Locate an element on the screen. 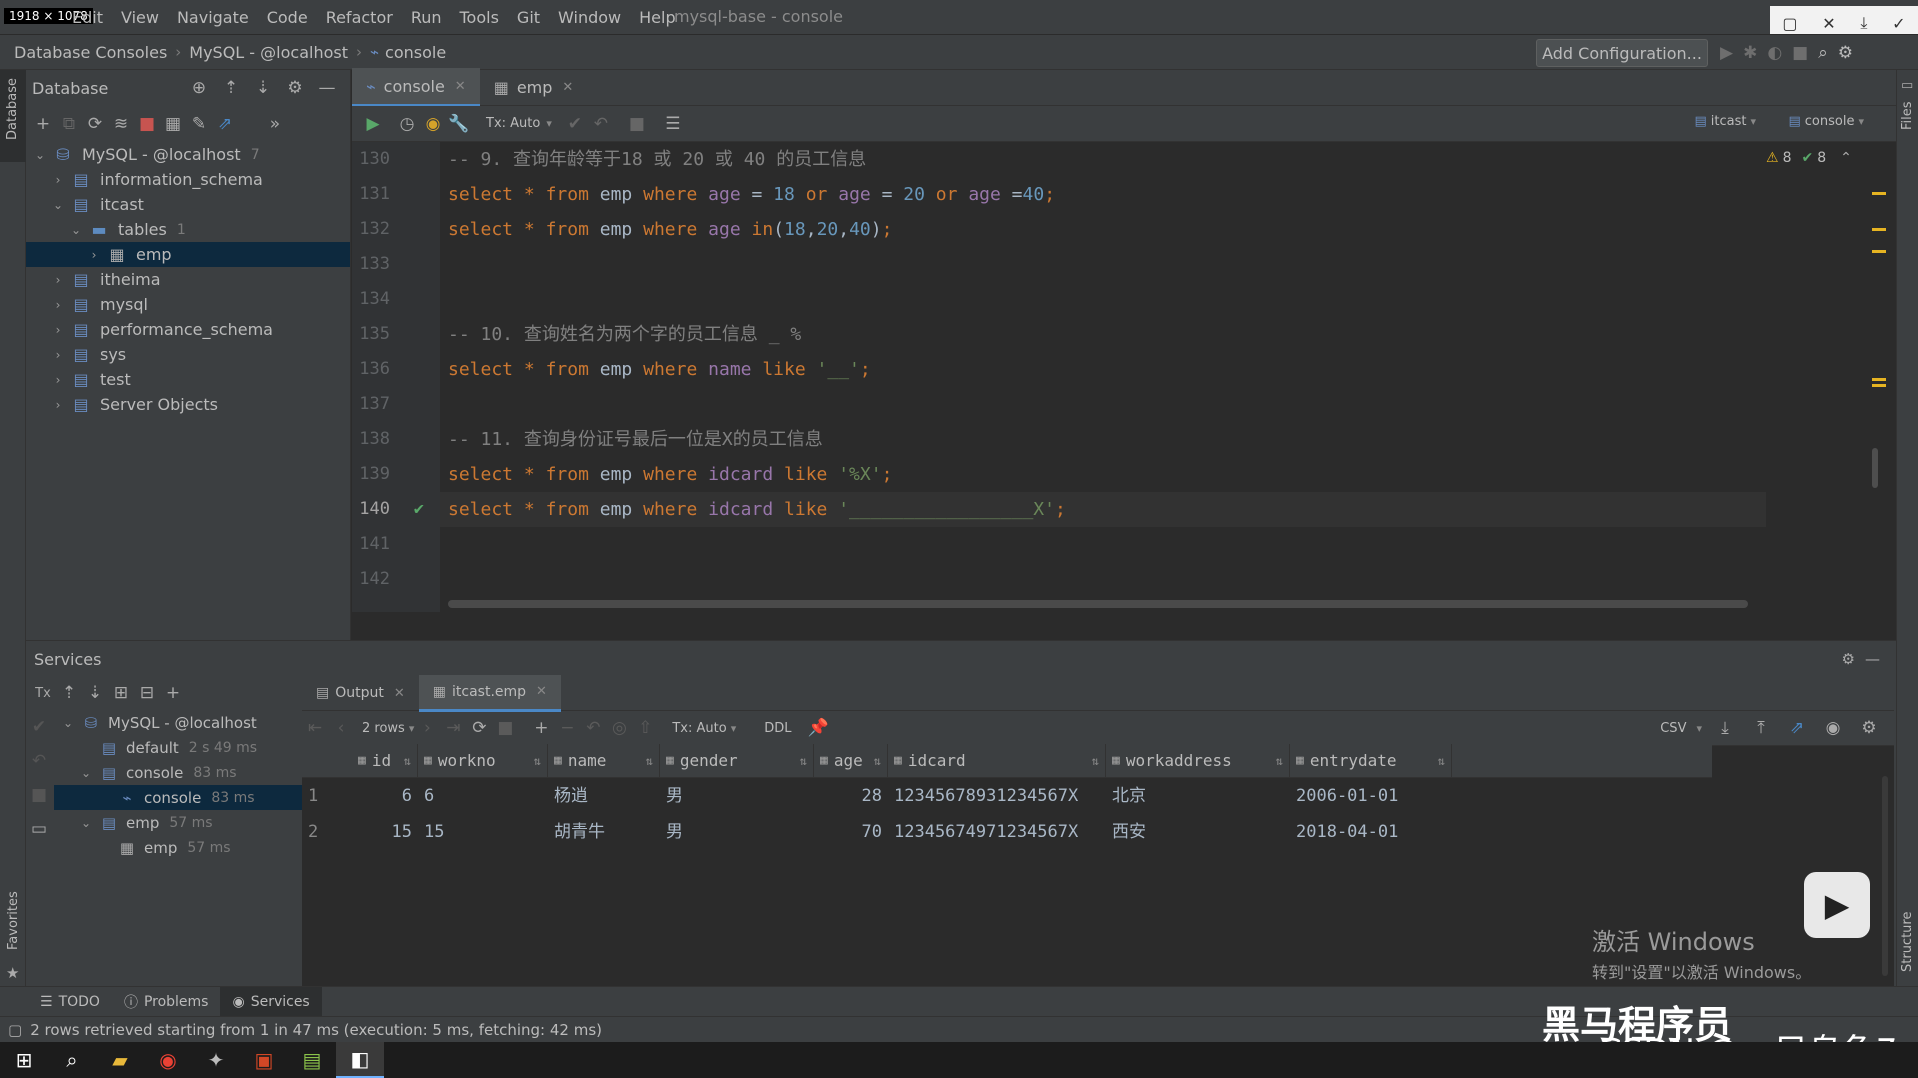  tree-item-mysql-localhost: ⌄ ⛁ MySQL - @localhost 7 is located at coordinates (188, 154).